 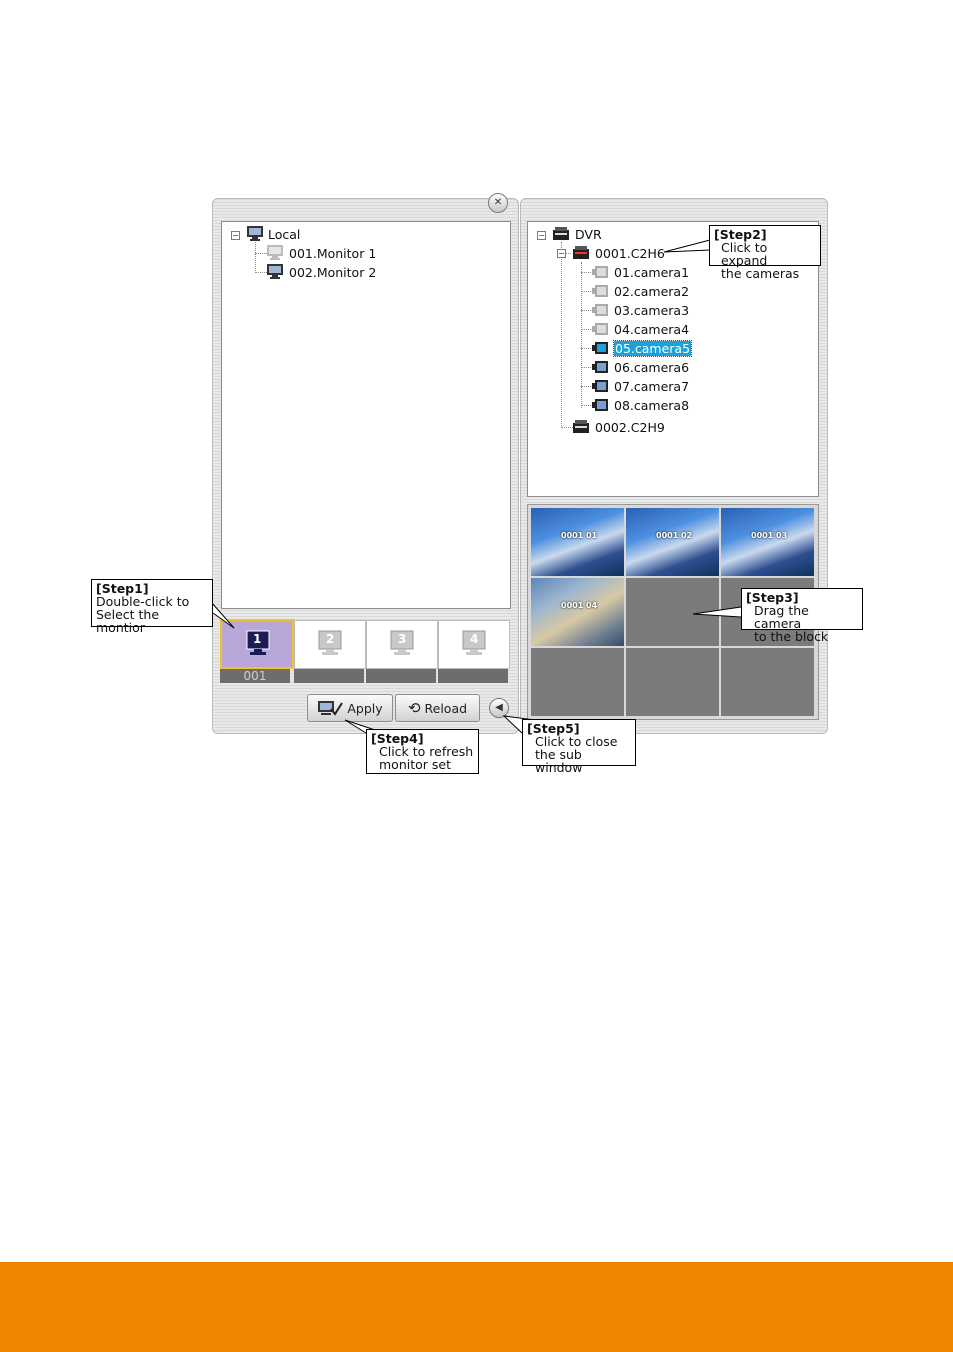 I want to click on callout-step2: [Step2] Click to expand the cameras, so click(x=765, y=252).